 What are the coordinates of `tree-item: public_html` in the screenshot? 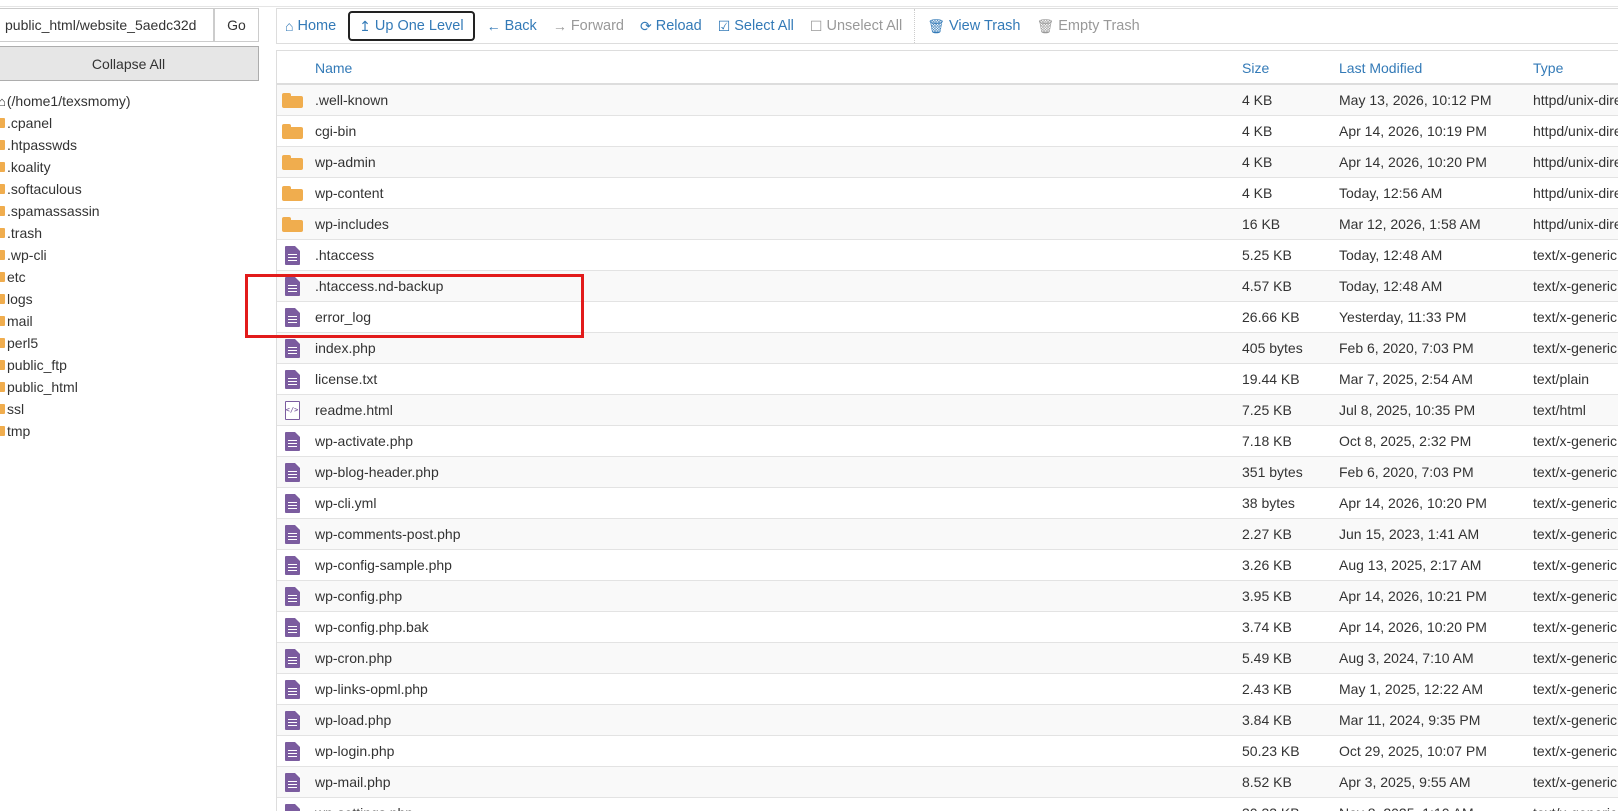 It's located at (131, 387).